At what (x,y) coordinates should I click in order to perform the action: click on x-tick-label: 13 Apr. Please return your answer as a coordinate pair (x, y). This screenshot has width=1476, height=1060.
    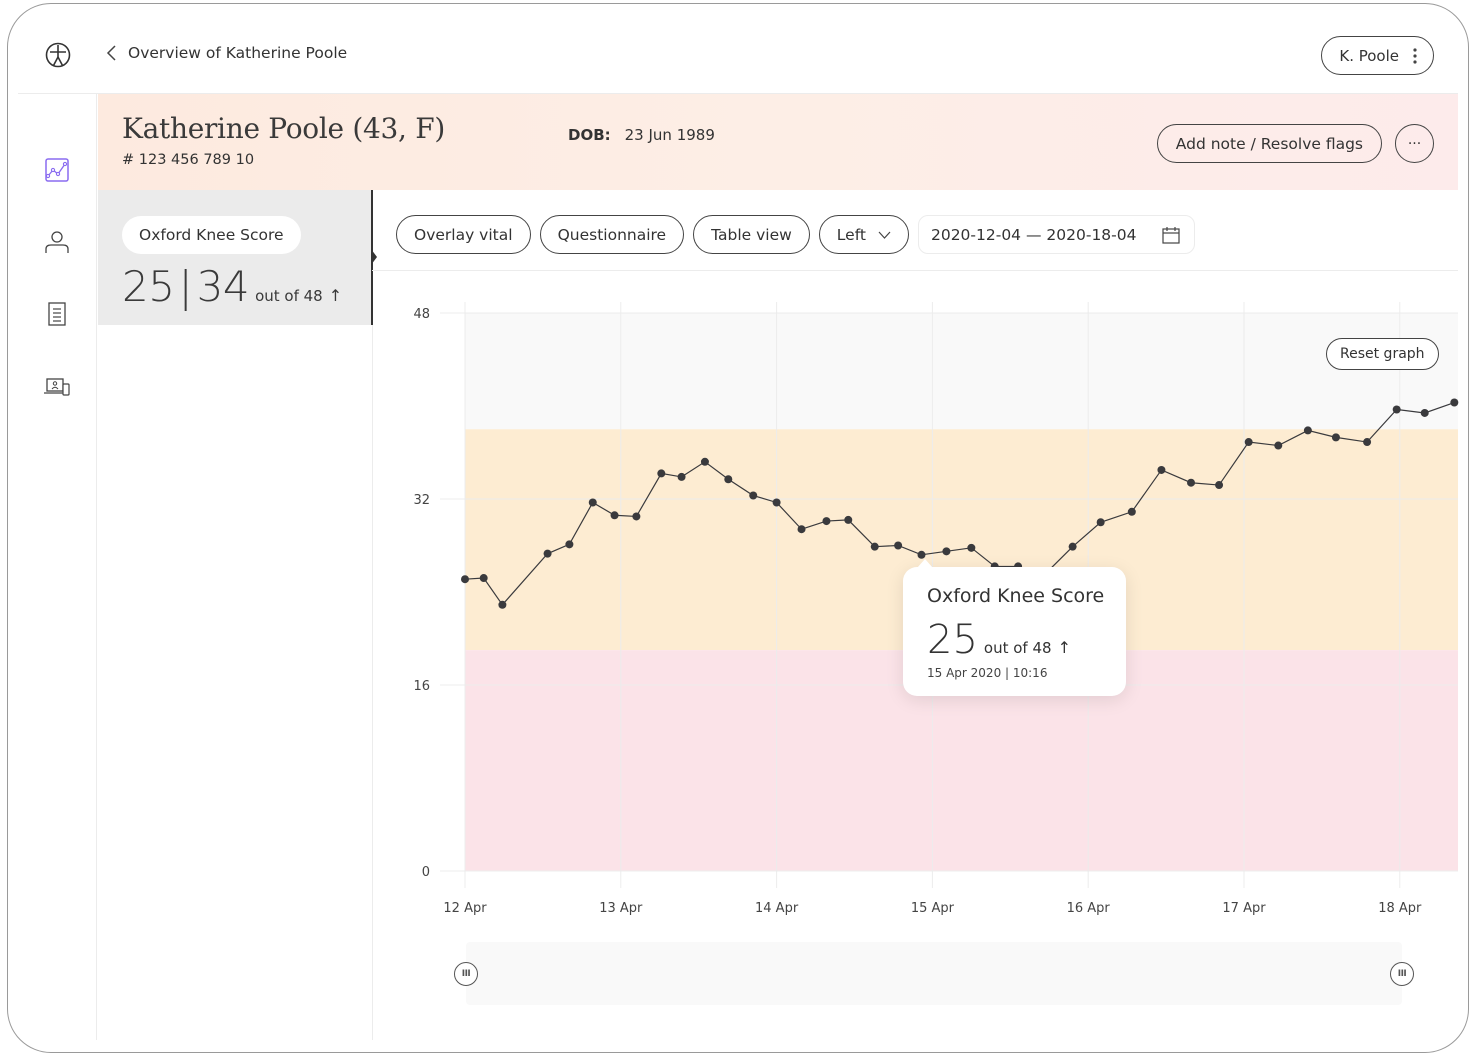
    Looking at the image, I should click on (621, 908).